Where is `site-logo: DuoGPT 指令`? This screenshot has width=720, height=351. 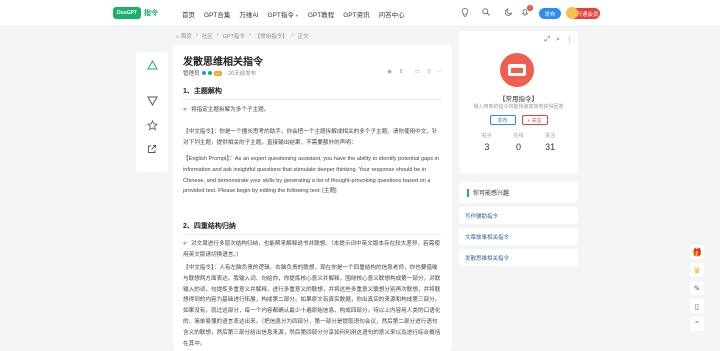
site-logo: DuoGPT 指令 is located at coordinates (135, 13).